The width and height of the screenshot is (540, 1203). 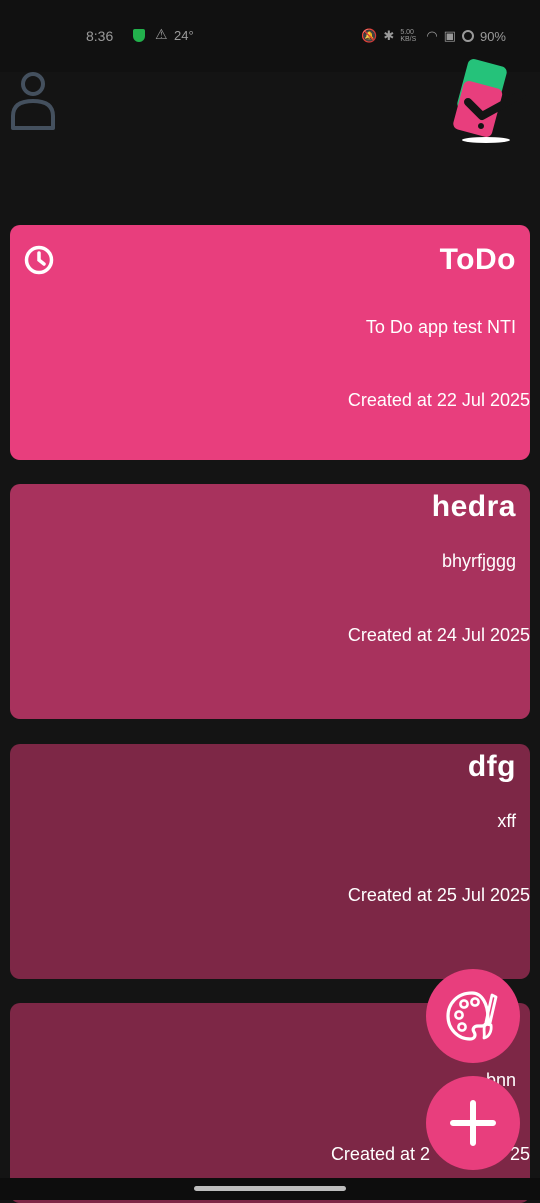 What do you see at coordinates (478, 561) in the screenshot?
I see `note-description: bhyrfjggg` at bounding box center [478, 561].